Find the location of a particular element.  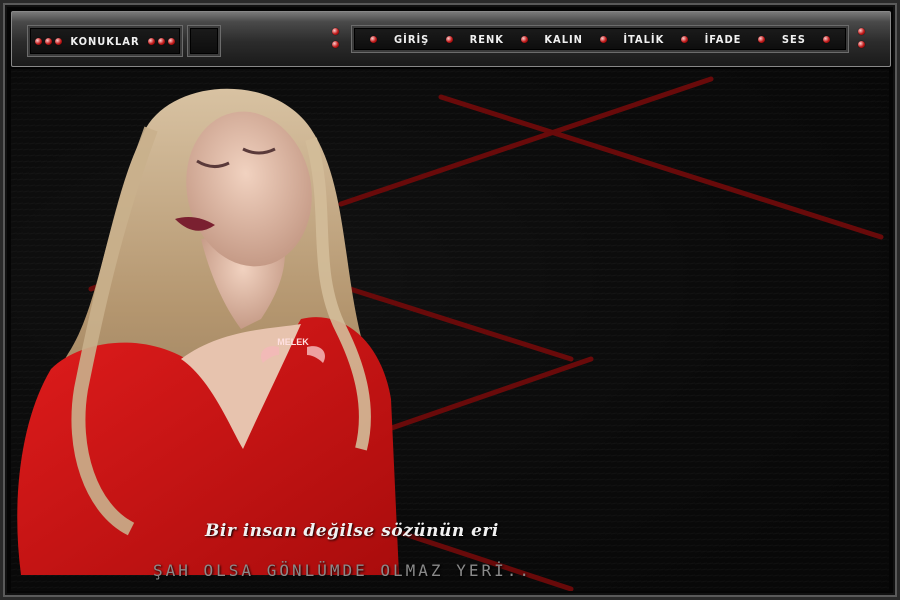

decor-dots-nav-right is located at coordinates (861, 38).